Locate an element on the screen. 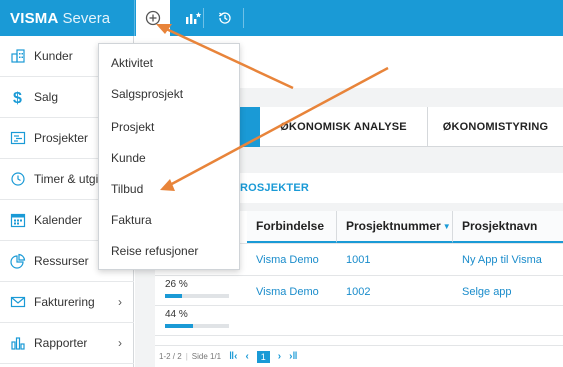 The image size is (563, 367). brand-name-strong: VISMA is located at coordinates (34, 18).